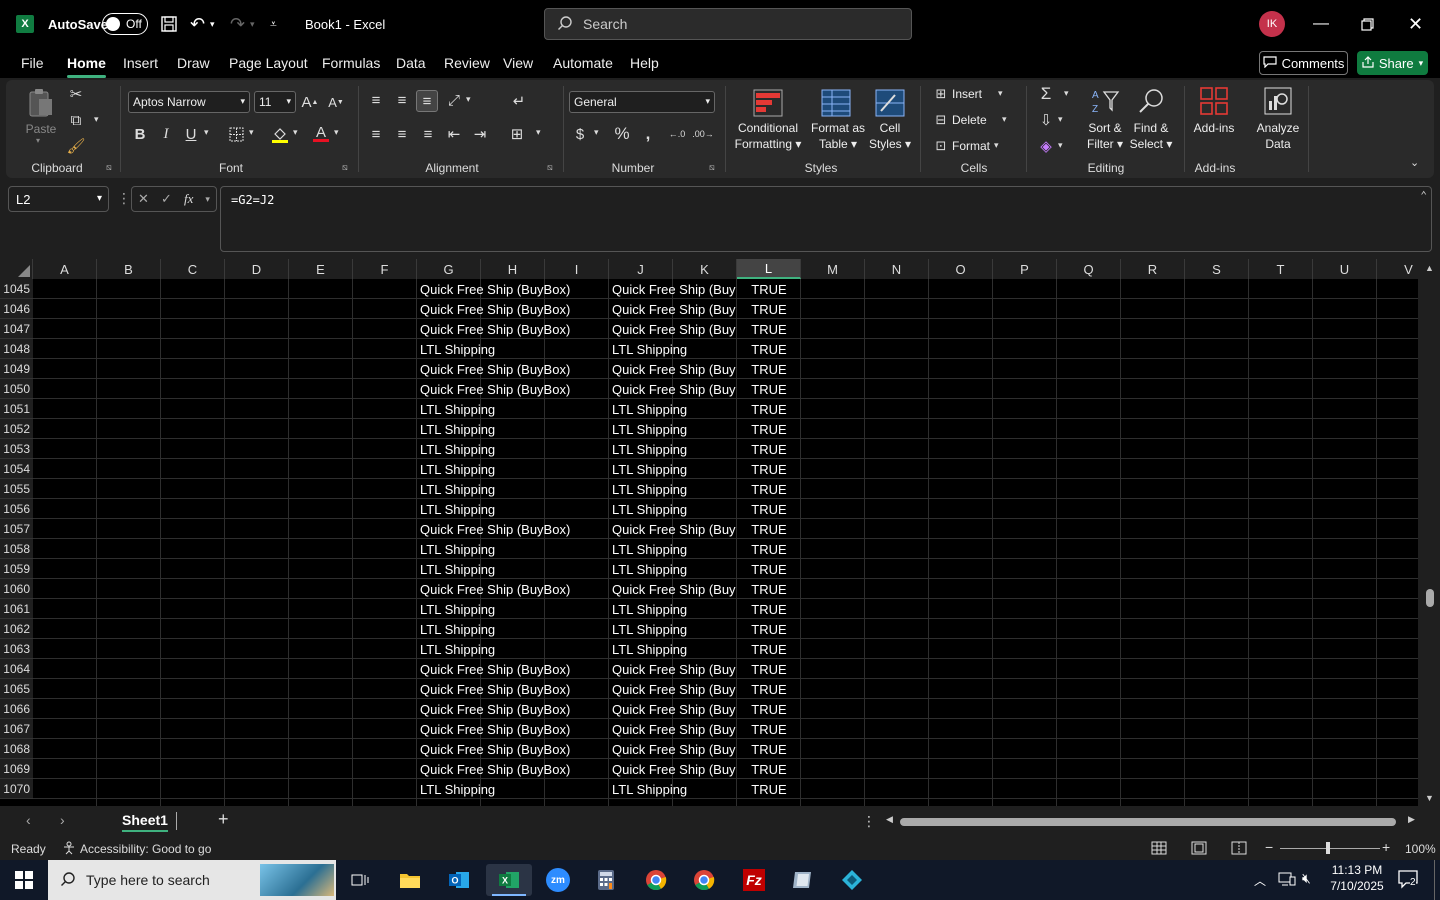  What do you see at coordinates (454, 134) in the screenshot?
I see `decrease-indent-icon: ⇤` at bounding box center [454, 134].